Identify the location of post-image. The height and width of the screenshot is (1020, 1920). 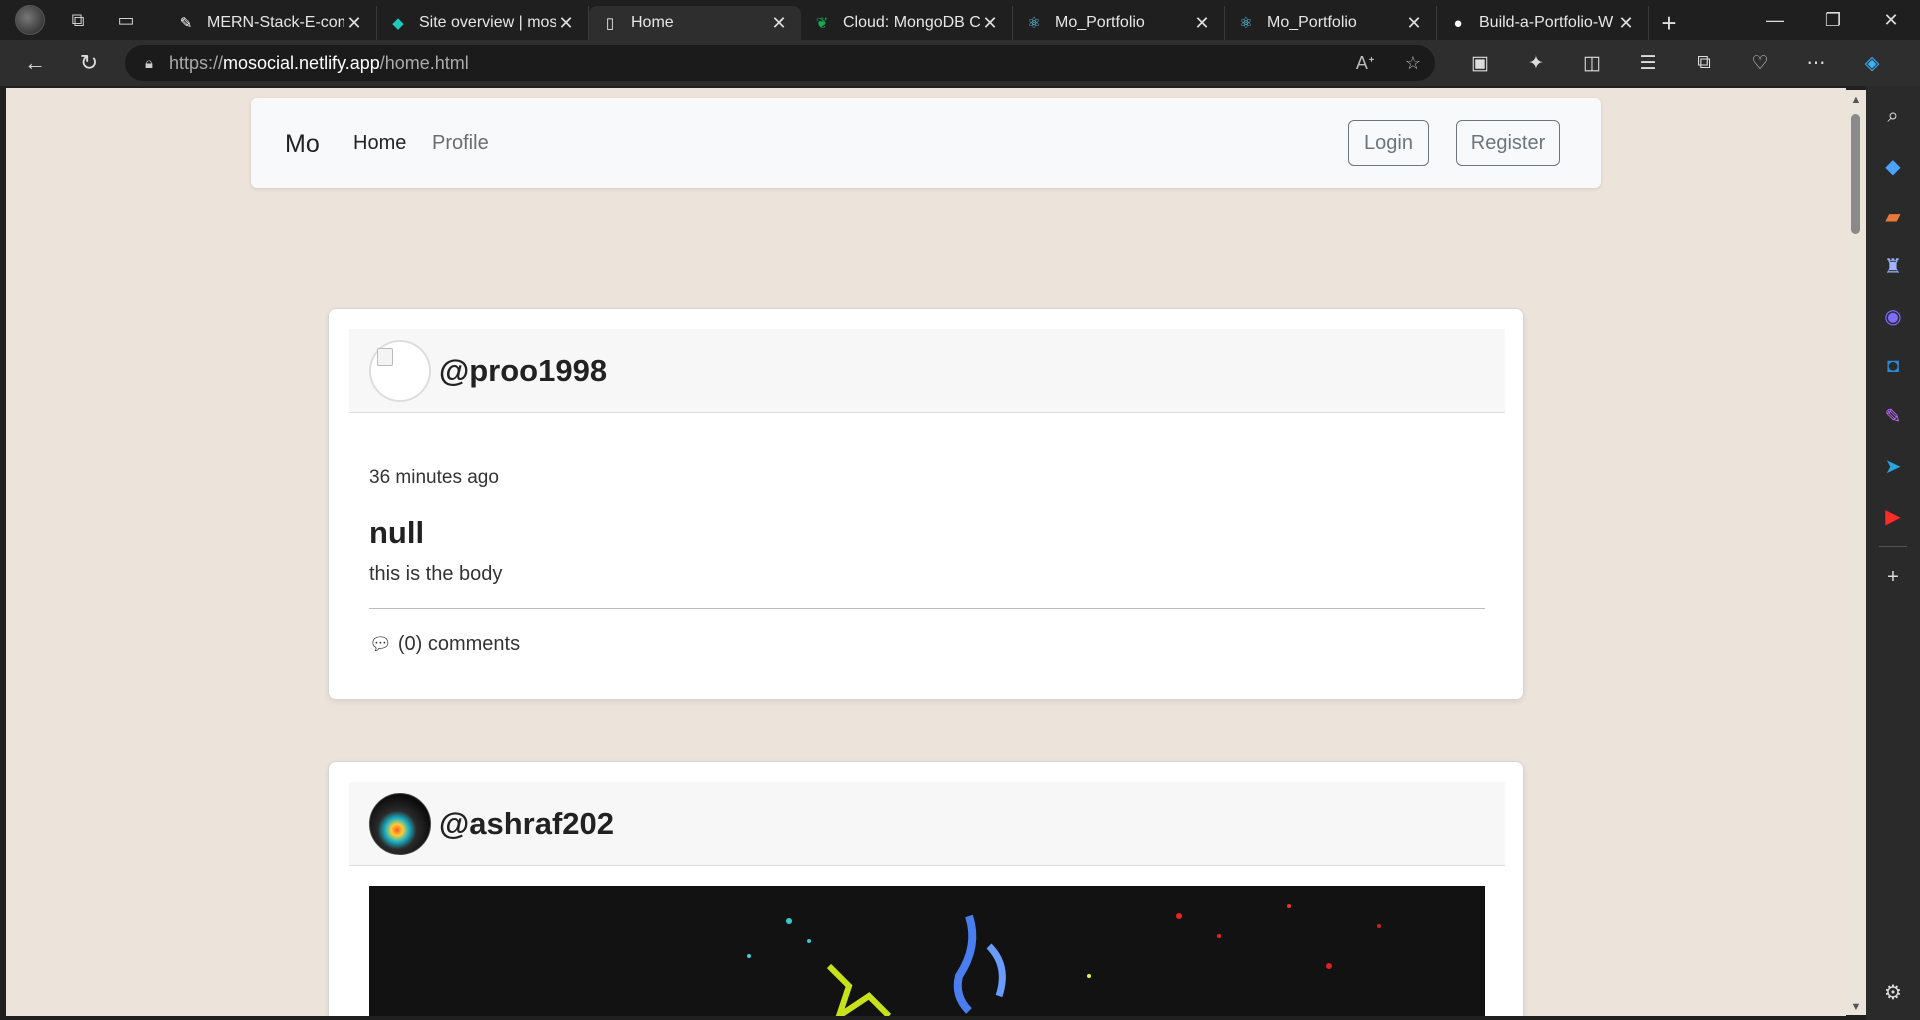
(927, 951).